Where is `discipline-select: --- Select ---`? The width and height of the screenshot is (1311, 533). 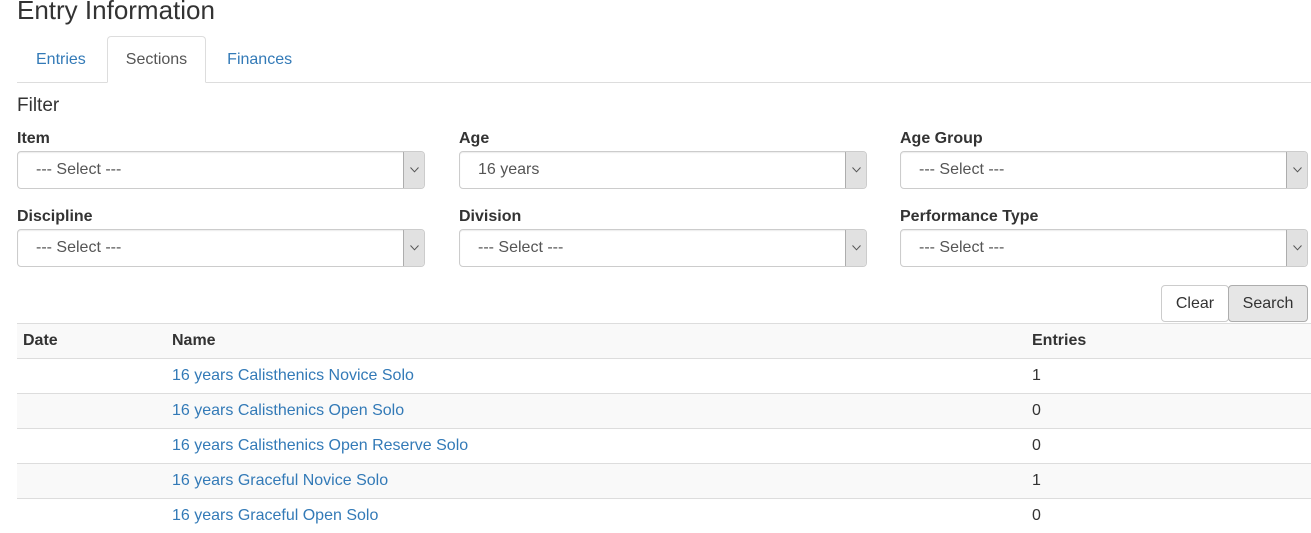 discipline-select: --- Select --- is located at coordinates (221, 248).